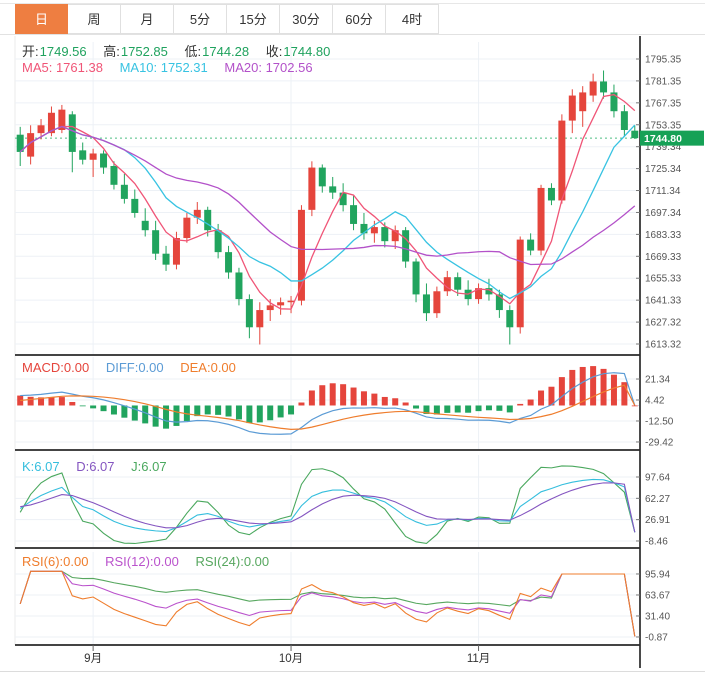 The image size is (705, 680). I want to click on timeframe-toolbar: 日 周 月 5分 15分 30分 60分 4时, so click(352, 19).